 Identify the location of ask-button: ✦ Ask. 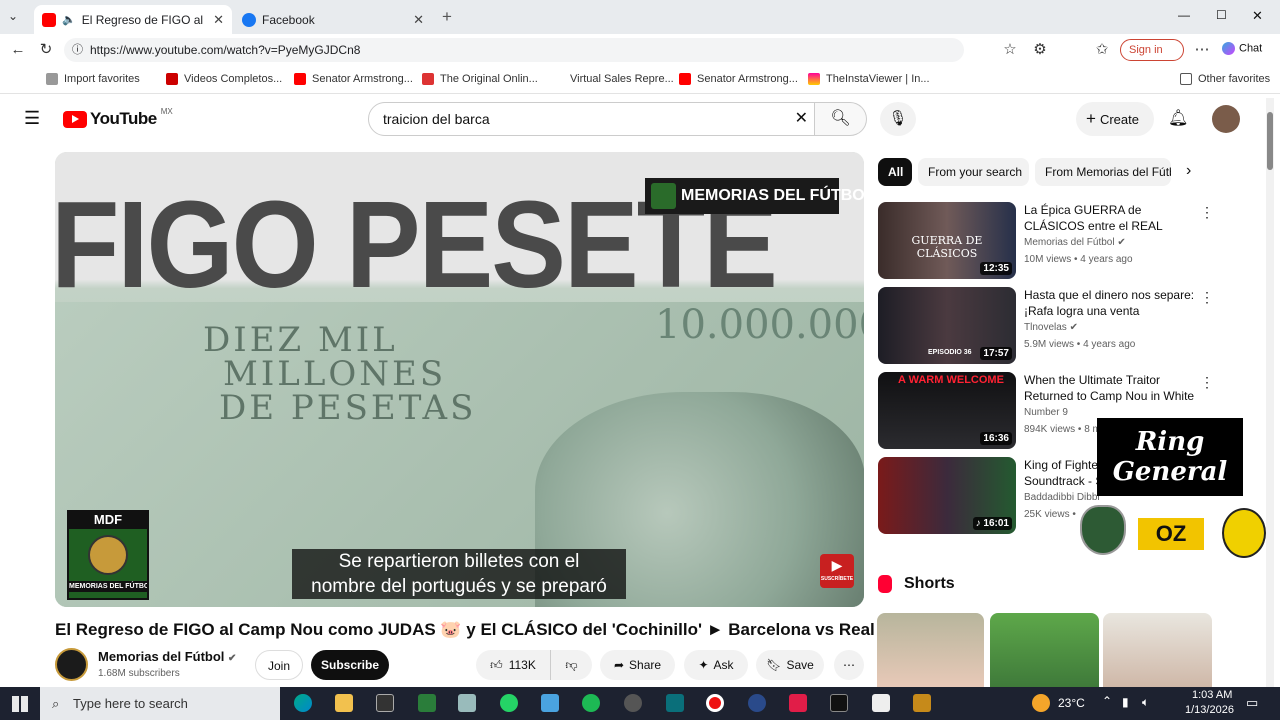
(716, 665).